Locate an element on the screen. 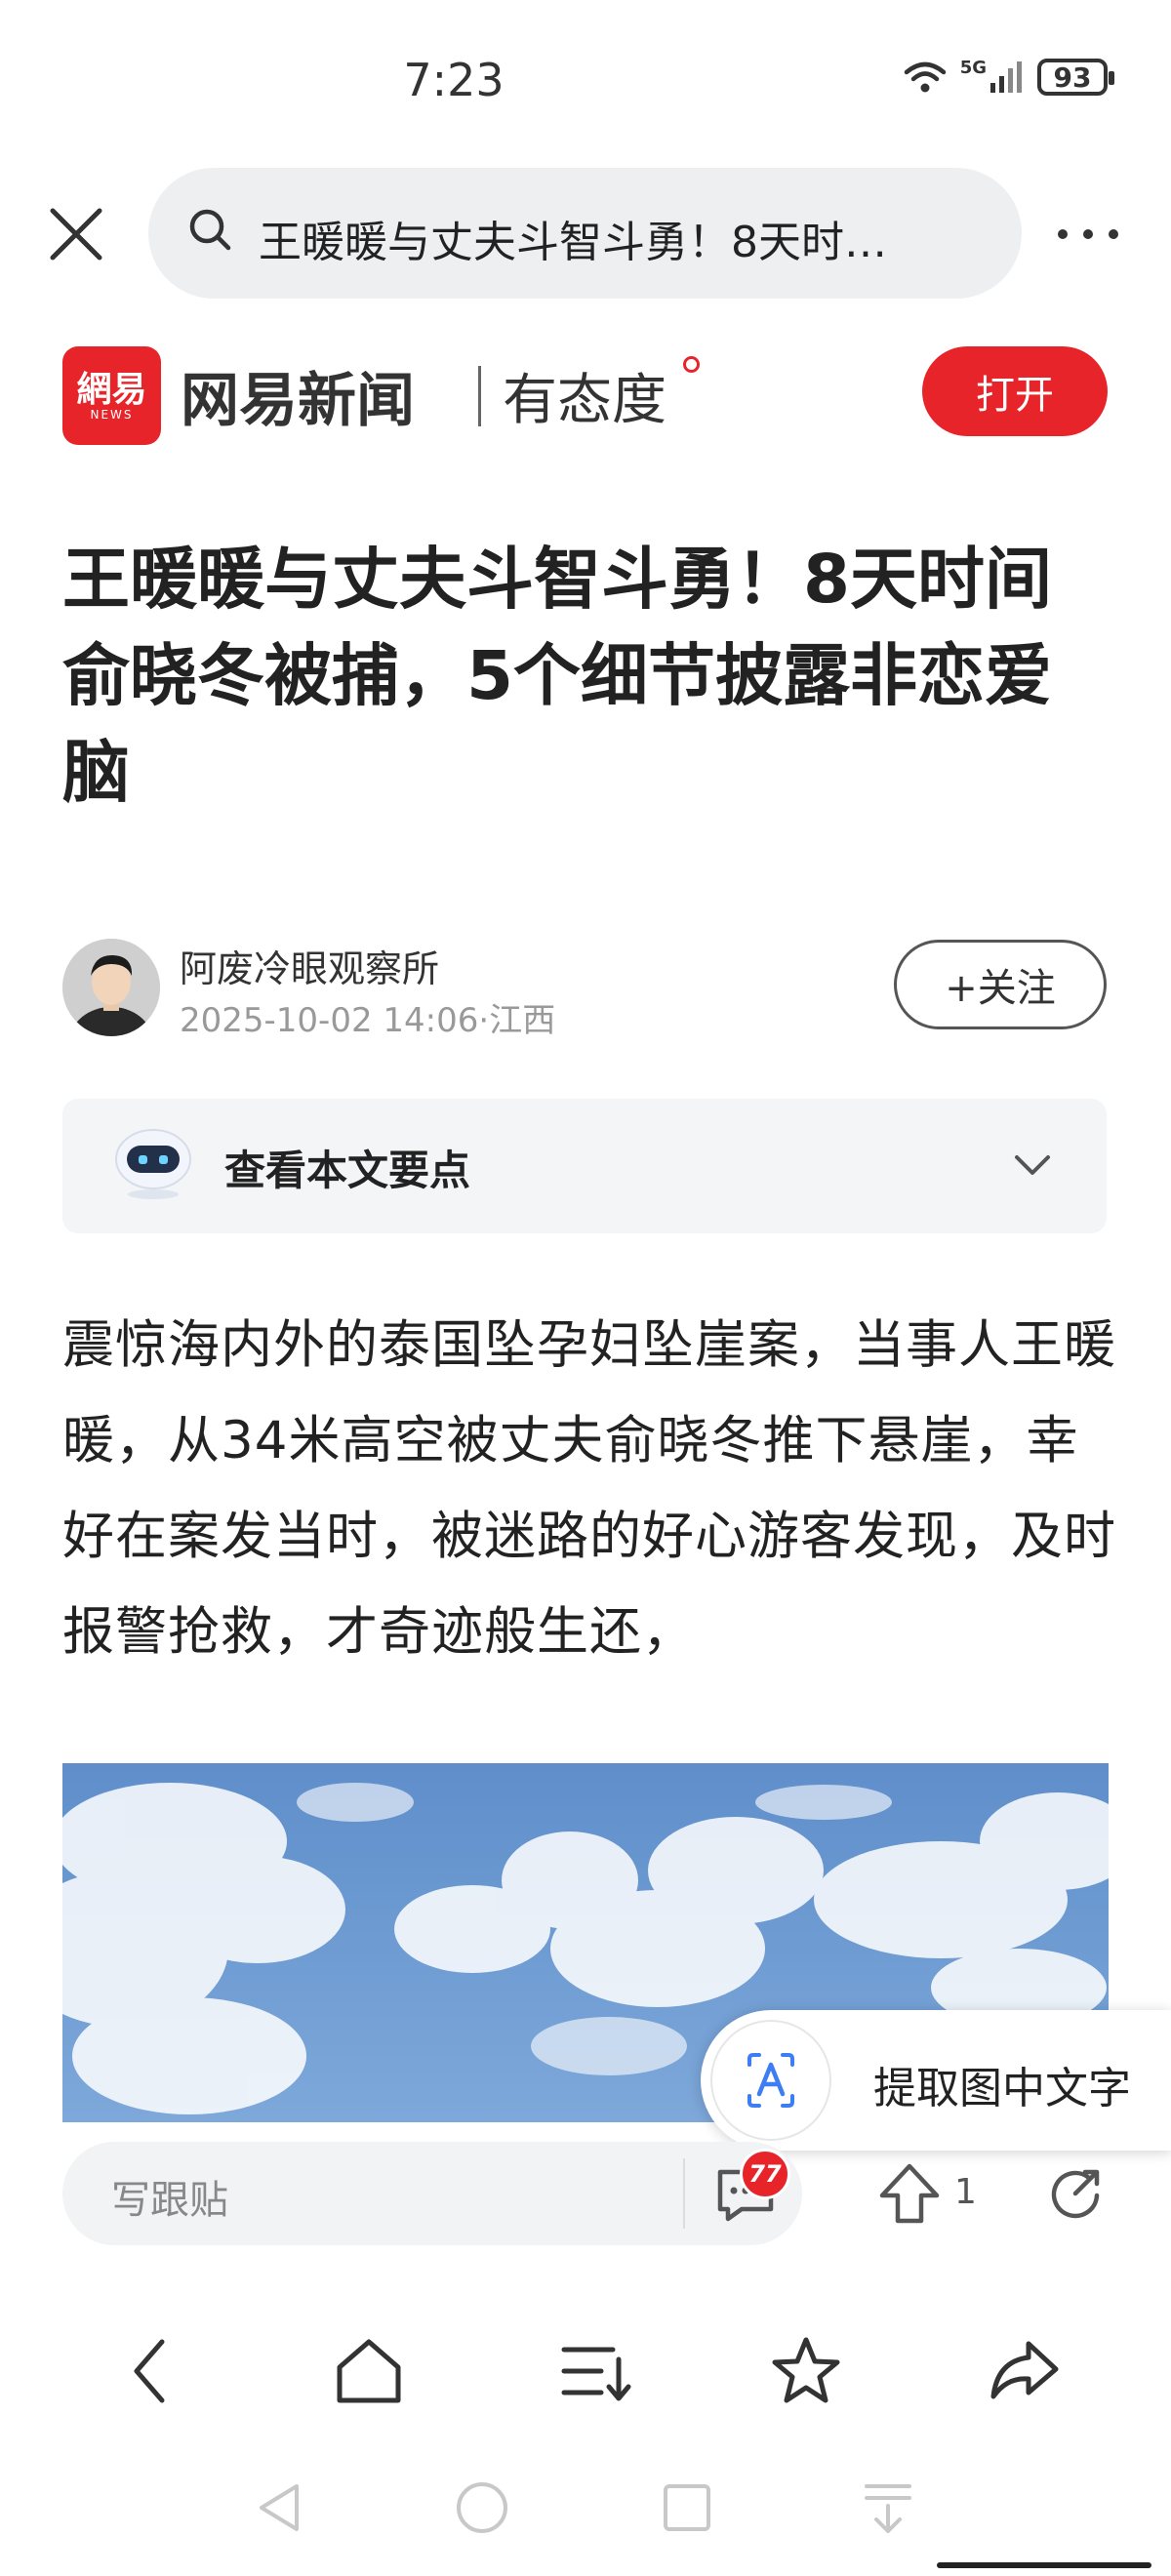 The width and height of the screenshot is (1171, 2576). app-name: 网易新闻 is located at coordinates (298, 401).